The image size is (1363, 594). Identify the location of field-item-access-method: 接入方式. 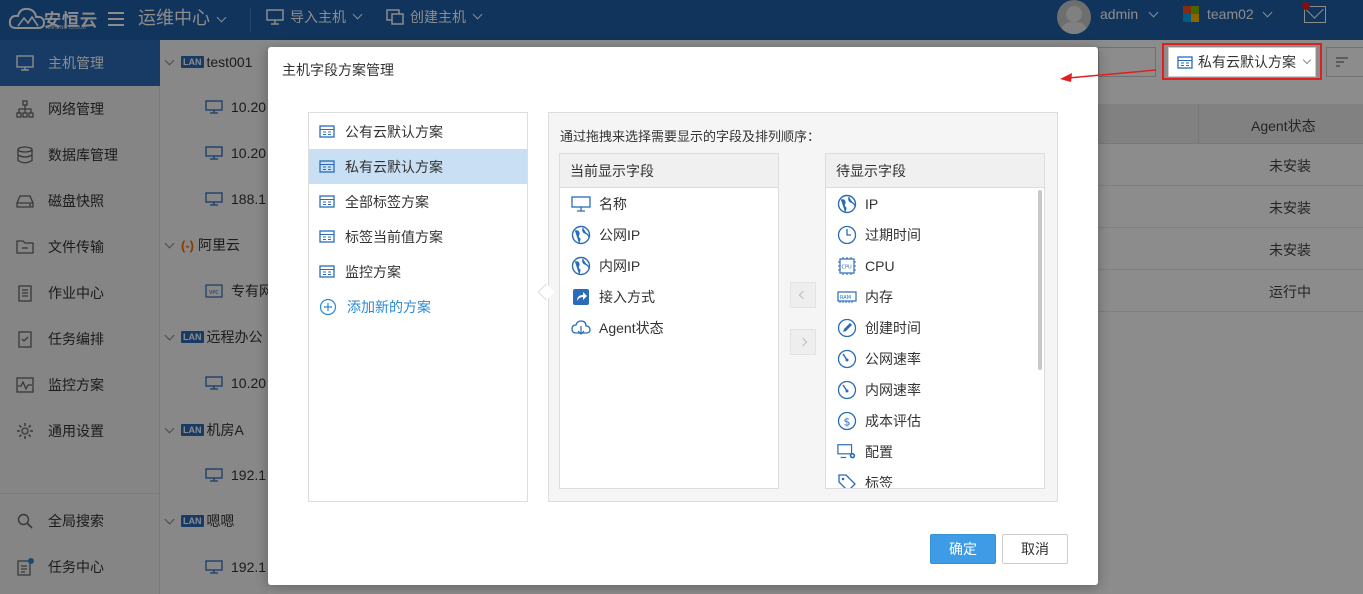
(669, 296).